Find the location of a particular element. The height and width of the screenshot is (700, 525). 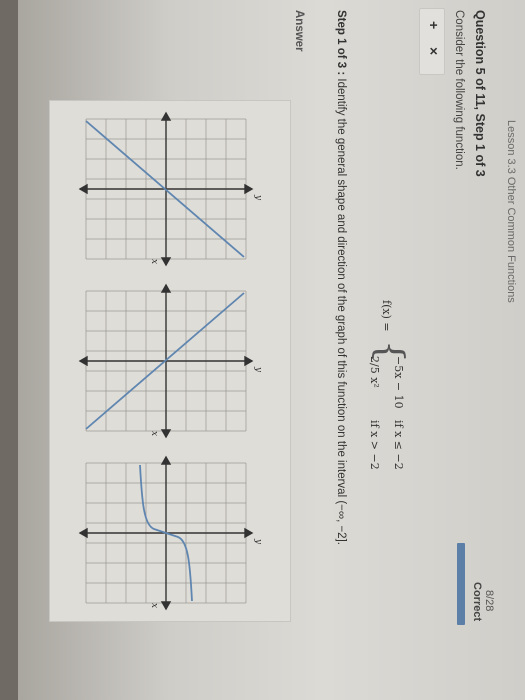

graph-choice-line-decreasing: y x is located at coordinates (176, 361).